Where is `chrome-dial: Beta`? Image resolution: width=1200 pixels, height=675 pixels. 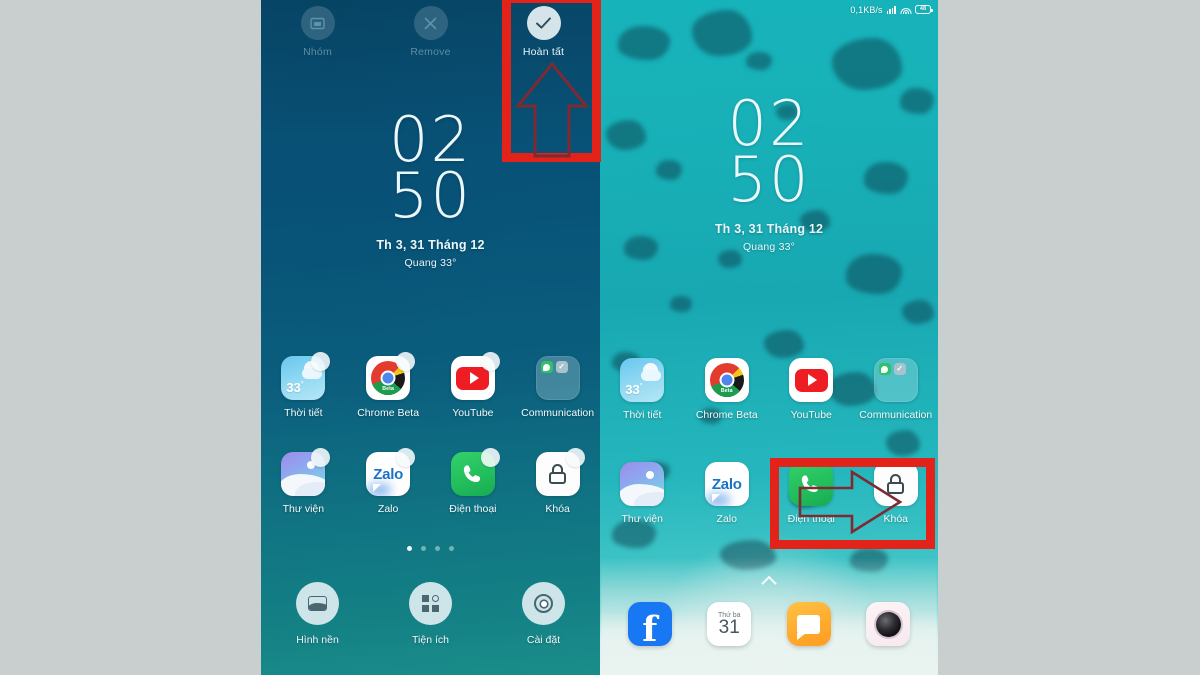 chrome-dial: Beta is located at coordinates (726, 380).